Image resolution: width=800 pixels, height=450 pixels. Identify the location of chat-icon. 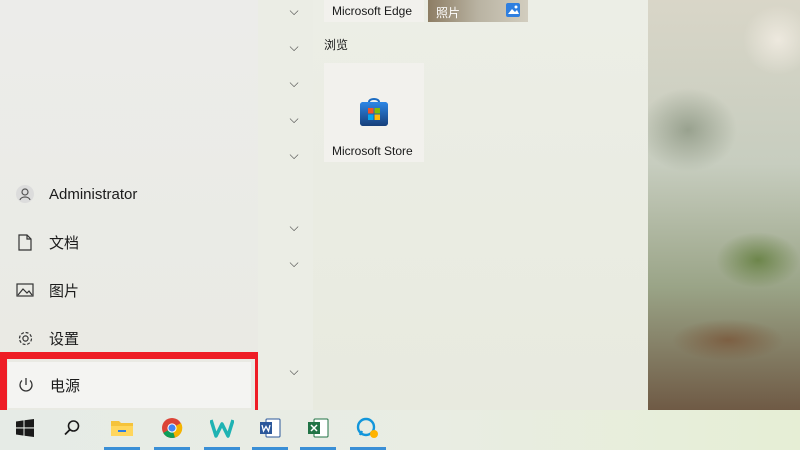
(368, 430).